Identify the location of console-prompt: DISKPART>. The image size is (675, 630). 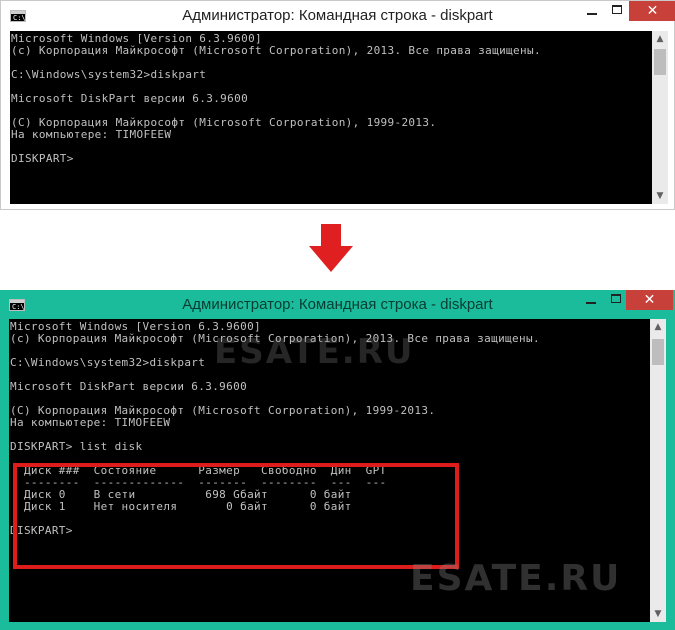
(42, 158).